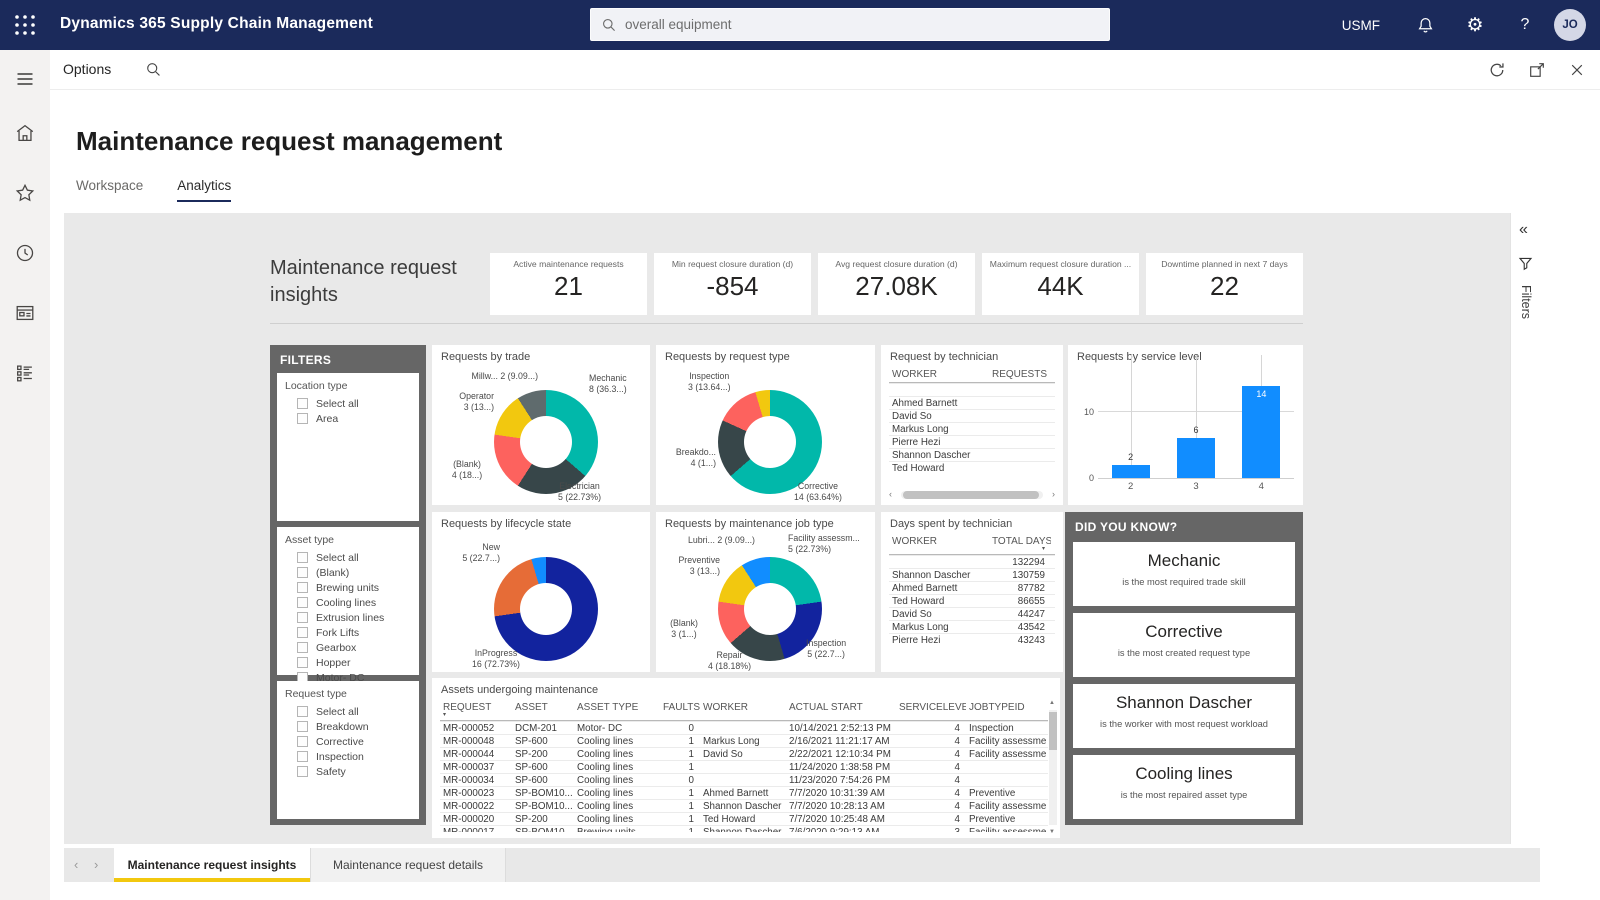  What do you see at coordinates (972, 389) in the screenshot?
I see `table-row` at bounding box center [972, 389].